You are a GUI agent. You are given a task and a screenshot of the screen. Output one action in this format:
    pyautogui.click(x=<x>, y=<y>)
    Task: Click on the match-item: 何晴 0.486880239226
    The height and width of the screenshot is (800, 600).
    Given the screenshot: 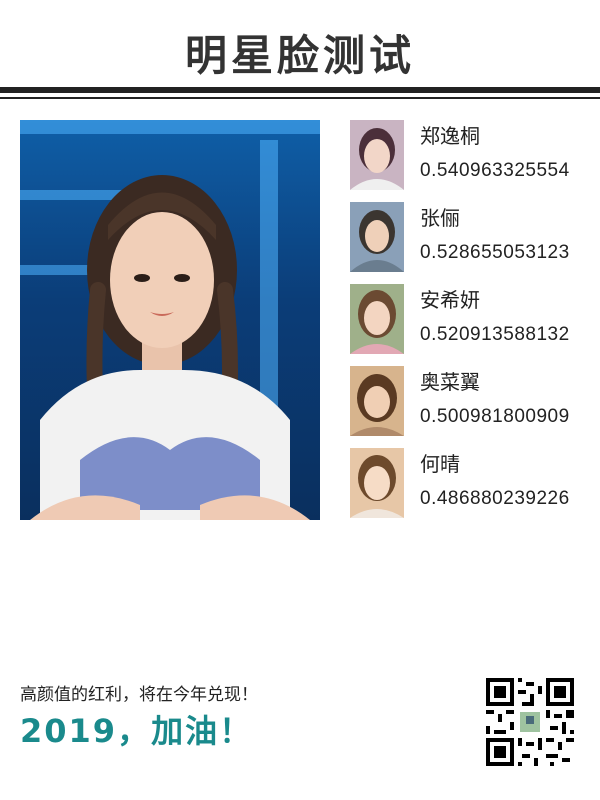 What is the action you would take?
    pyautogui.click(x=470, y=484)
    